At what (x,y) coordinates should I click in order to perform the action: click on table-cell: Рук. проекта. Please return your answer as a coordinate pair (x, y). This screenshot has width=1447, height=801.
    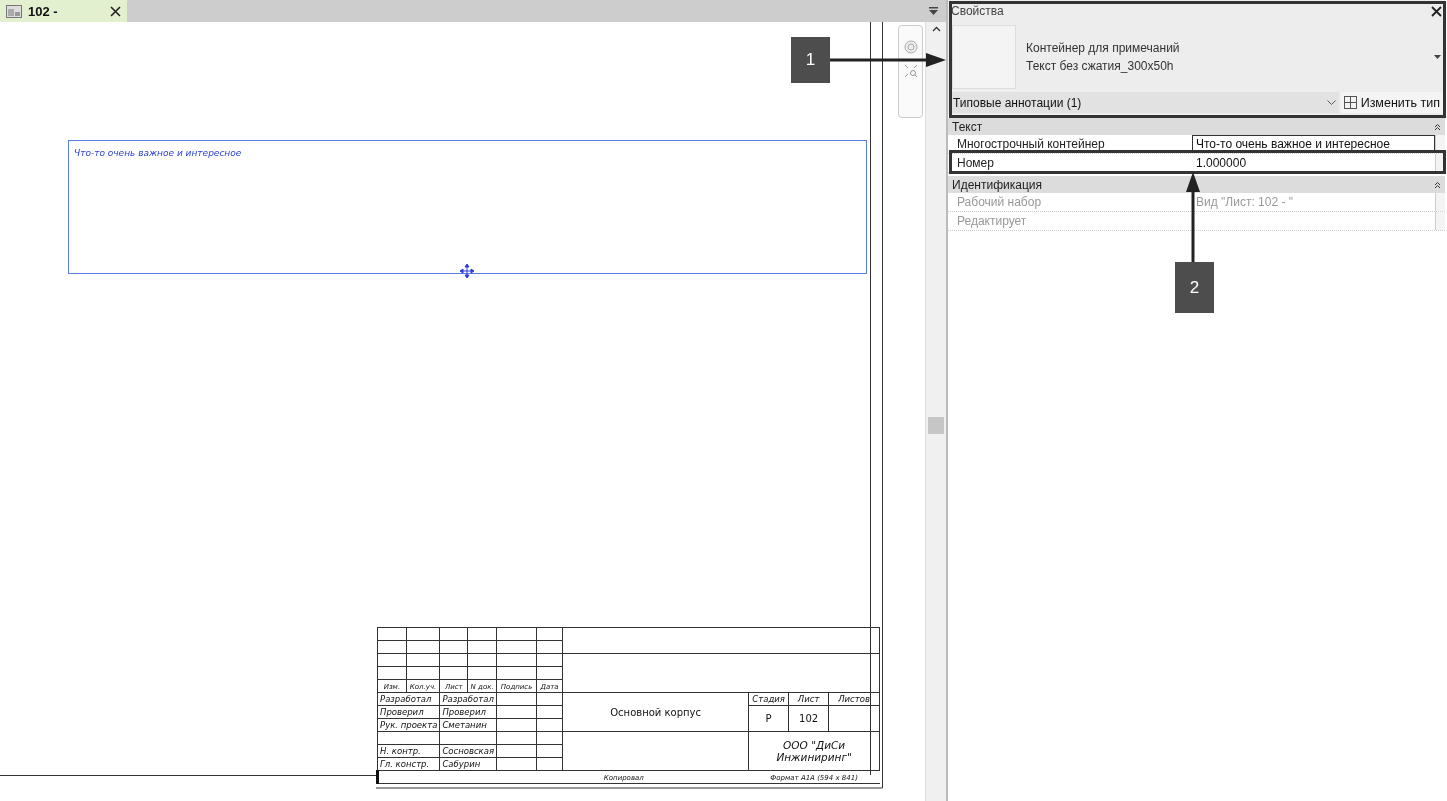
    Looking at the image, I should click on (408, 725).